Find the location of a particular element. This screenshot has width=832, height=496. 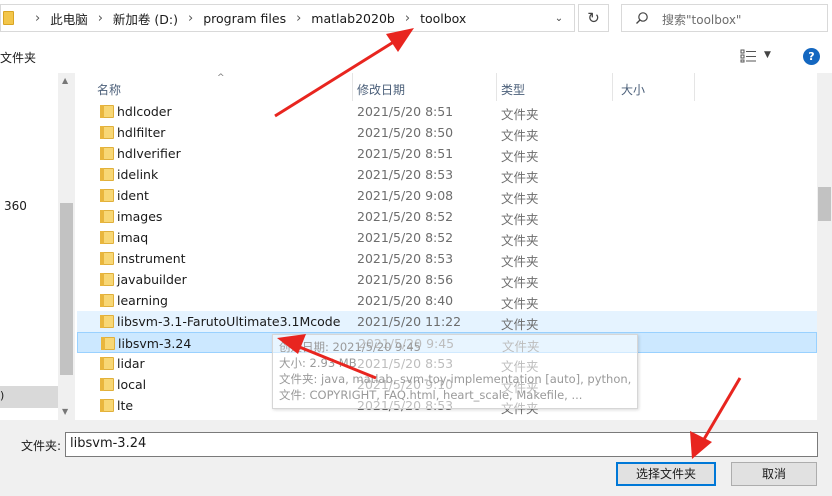

file-row: idelink 2021/5/20 8:53 文件夹 is located at coordinates (447, 174).